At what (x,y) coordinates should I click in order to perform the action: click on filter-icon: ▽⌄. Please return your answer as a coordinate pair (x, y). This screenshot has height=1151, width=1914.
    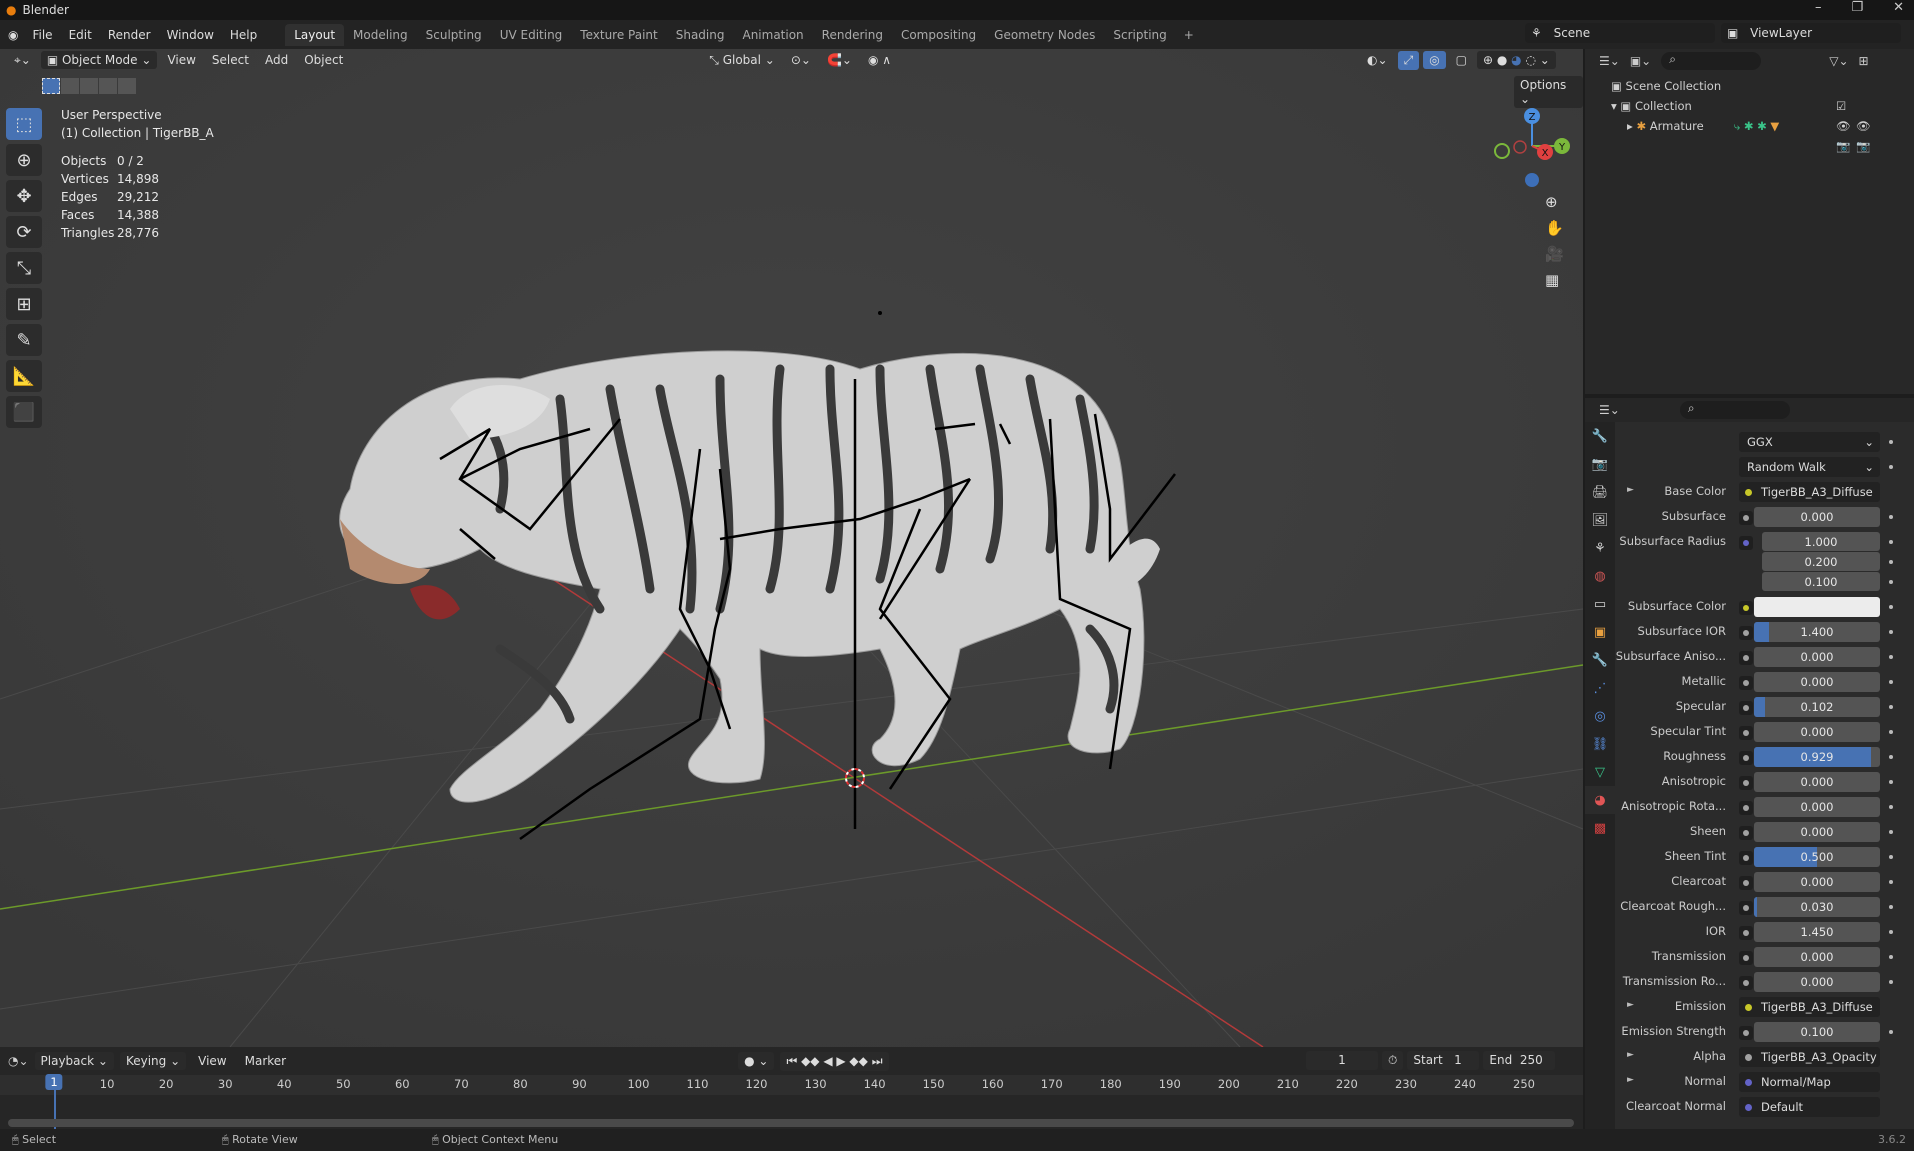
    Looking at the image, I should click on (1838, 61).